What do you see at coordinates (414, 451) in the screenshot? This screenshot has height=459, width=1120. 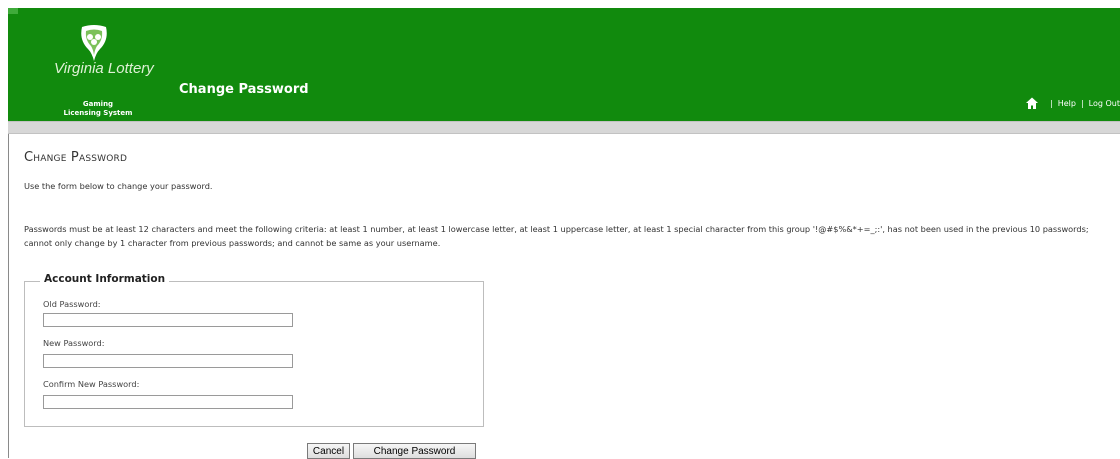 I see `change-password-button: Change Password` at bounding box center [414, 451].